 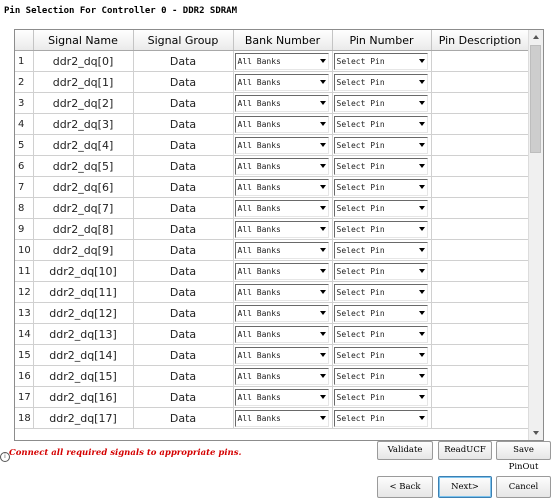 What do you see at coordinates (536, 433) in the screenshot?
I see `scroll-down-arrow-icon` at bounding box center [536, 433].